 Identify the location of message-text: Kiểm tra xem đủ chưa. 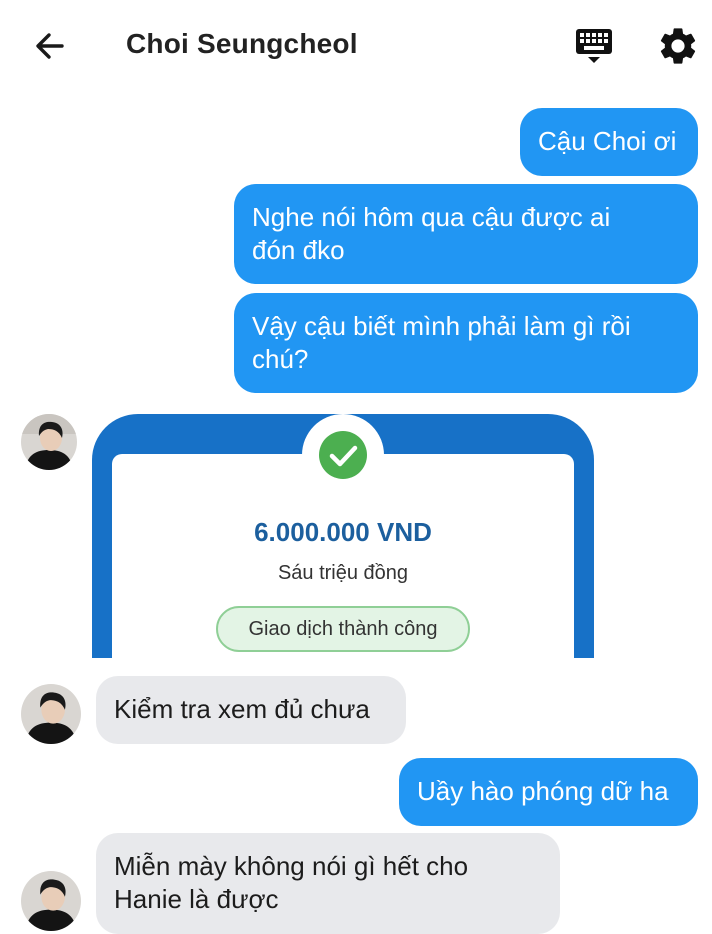
(242, 709).